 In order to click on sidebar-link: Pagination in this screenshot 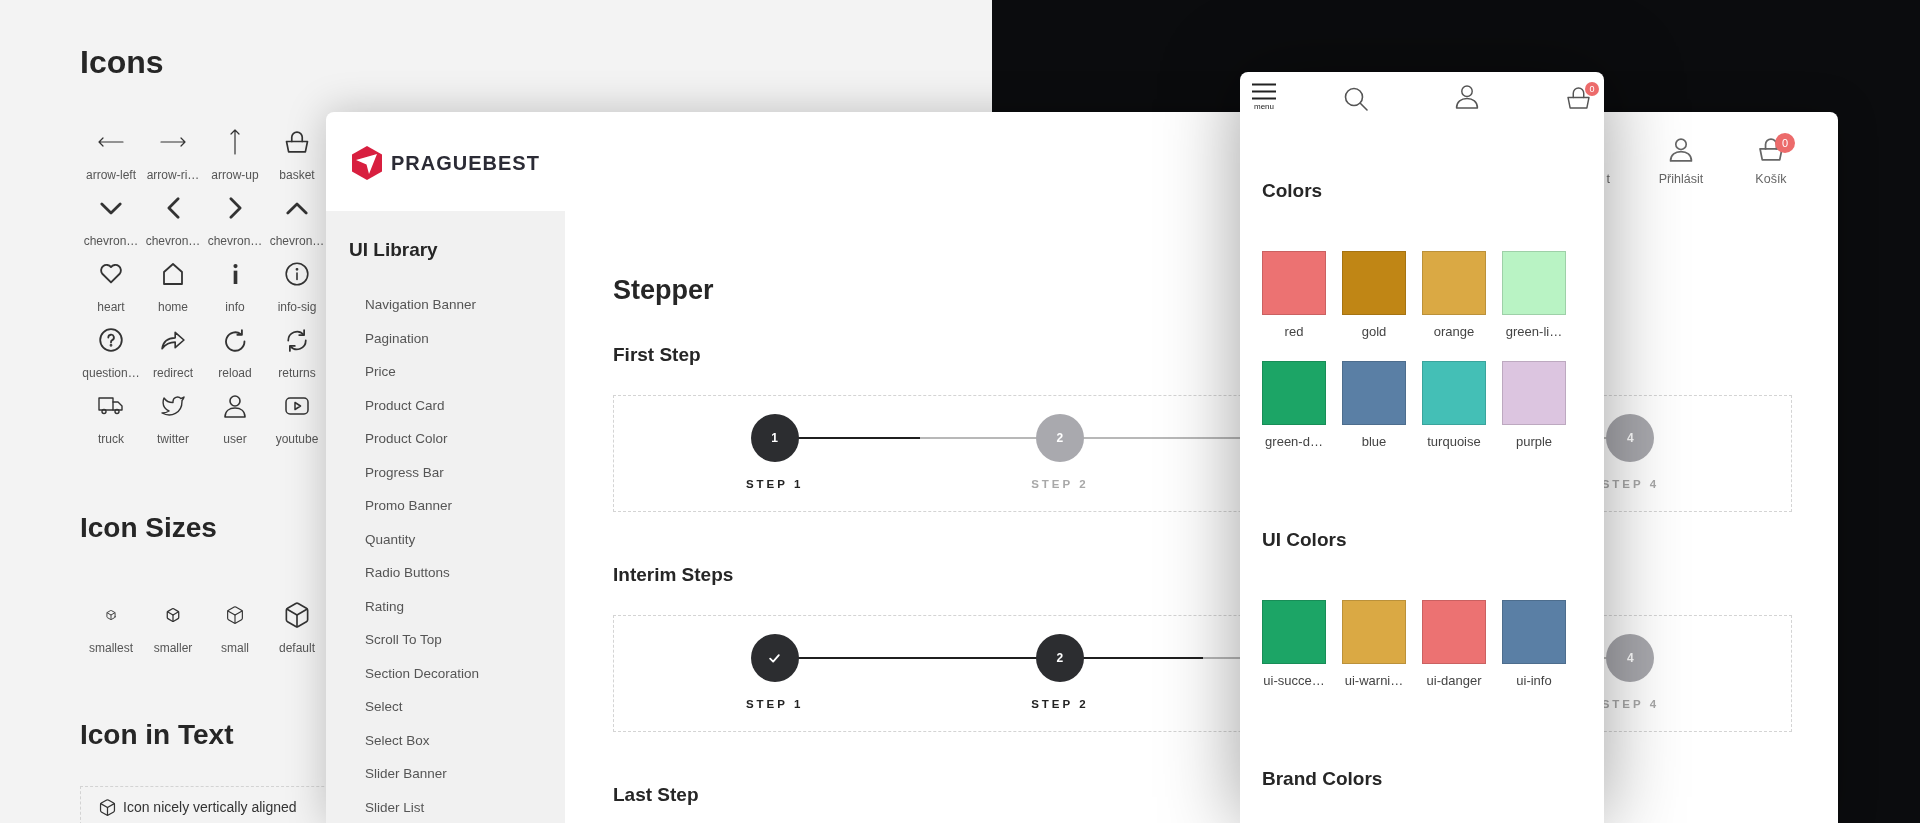, I will do `click(397, 338)`.